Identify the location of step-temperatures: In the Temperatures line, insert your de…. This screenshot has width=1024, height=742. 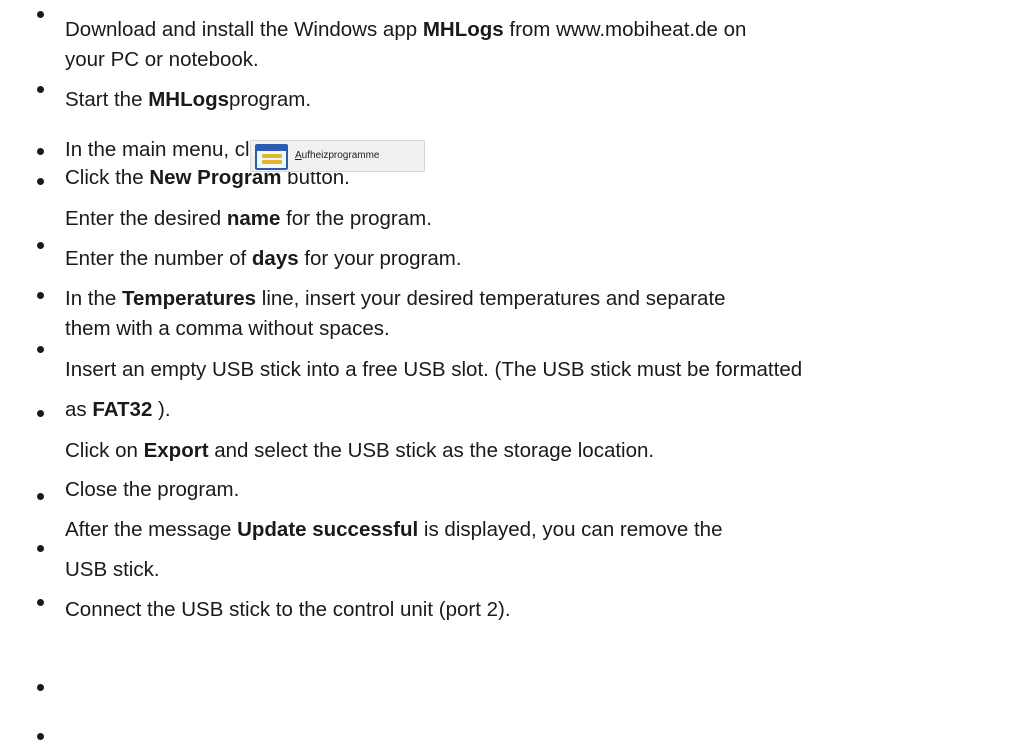
(395, 298).